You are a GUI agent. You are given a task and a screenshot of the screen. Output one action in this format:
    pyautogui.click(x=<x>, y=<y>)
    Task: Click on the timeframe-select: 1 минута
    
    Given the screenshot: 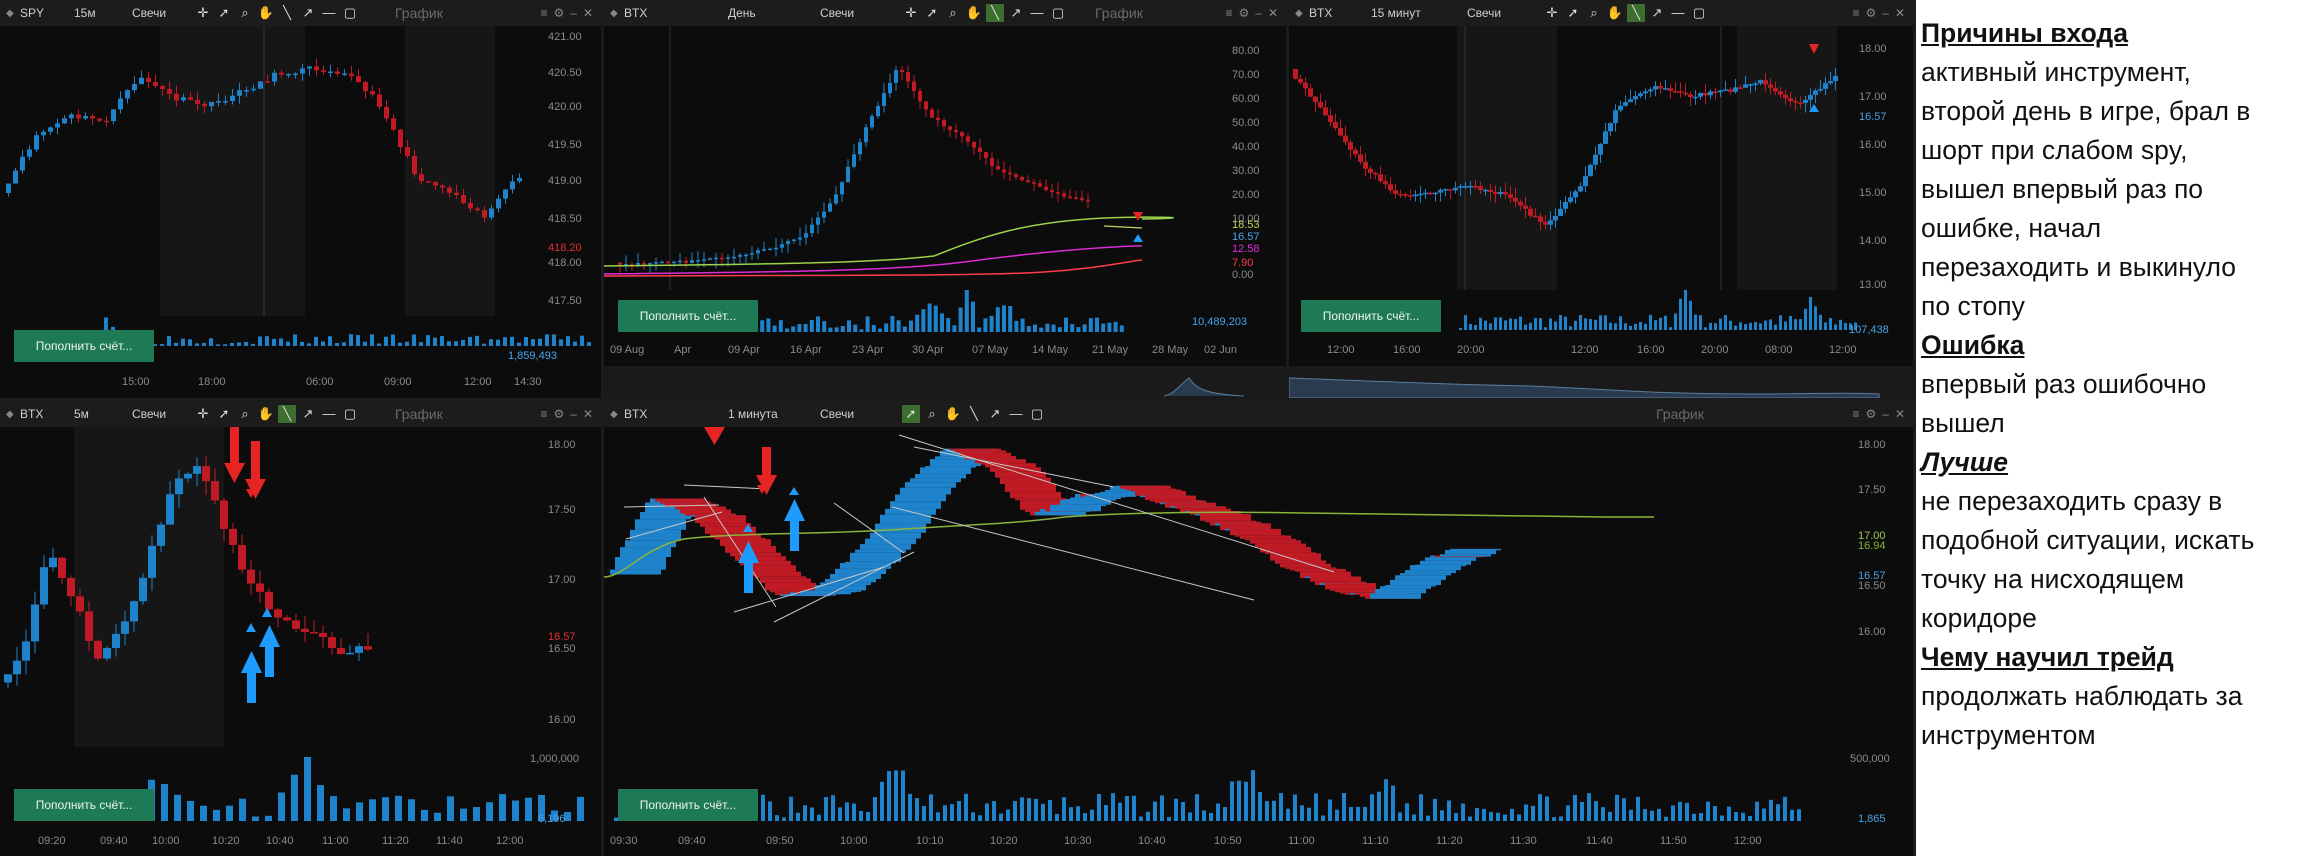 What is the action you would take?
    pyautogui.click(x=769, y=414)
    